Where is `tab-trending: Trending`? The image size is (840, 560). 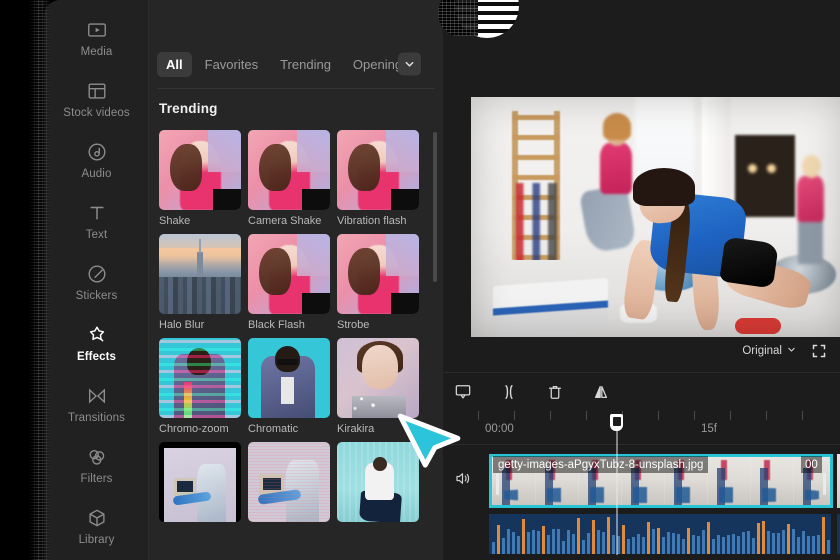
tab-trending: Trending is located at coordinates (305, 64).